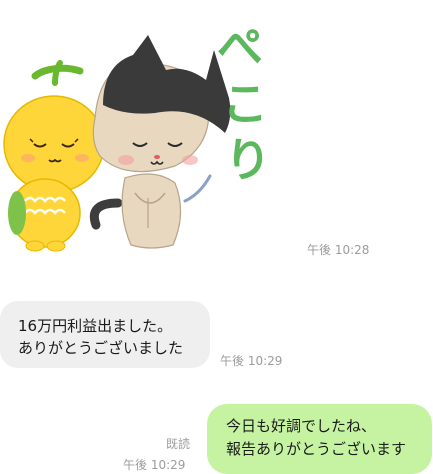  Describe the element at coordinates (95, 326) in the screenshot. I see `incoming-message-line-1: 16万円利益出ました。` at that location.